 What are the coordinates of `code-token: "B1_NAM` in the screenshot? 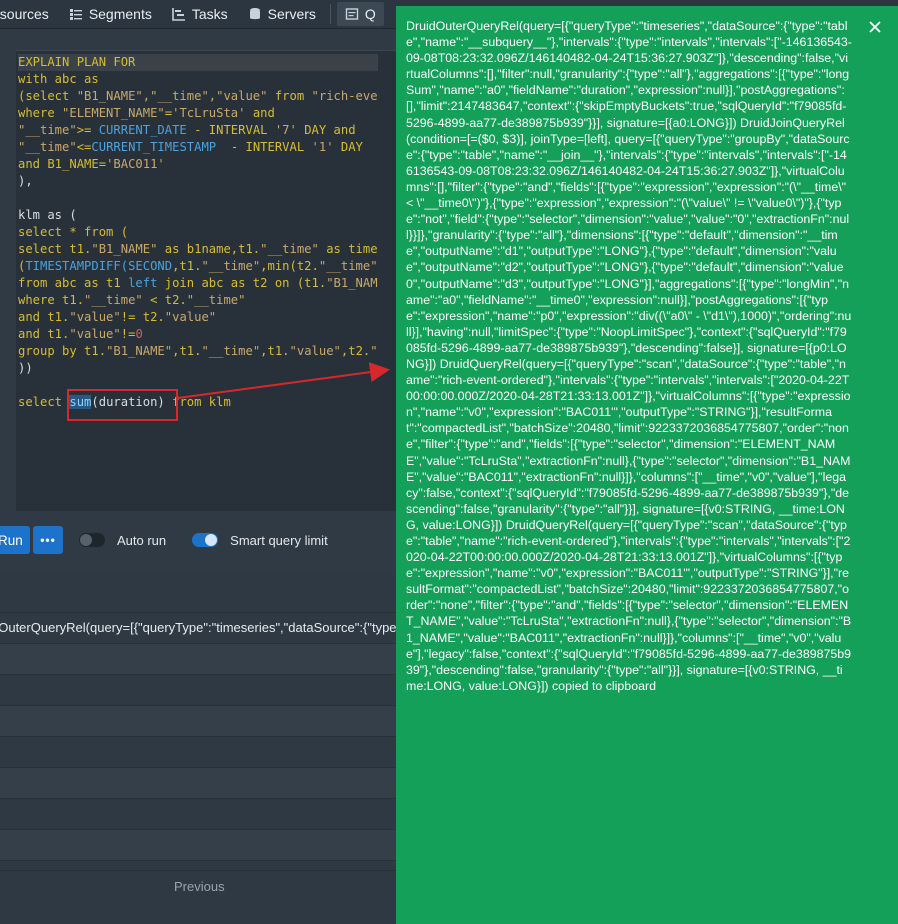 It's located at (352, 283).